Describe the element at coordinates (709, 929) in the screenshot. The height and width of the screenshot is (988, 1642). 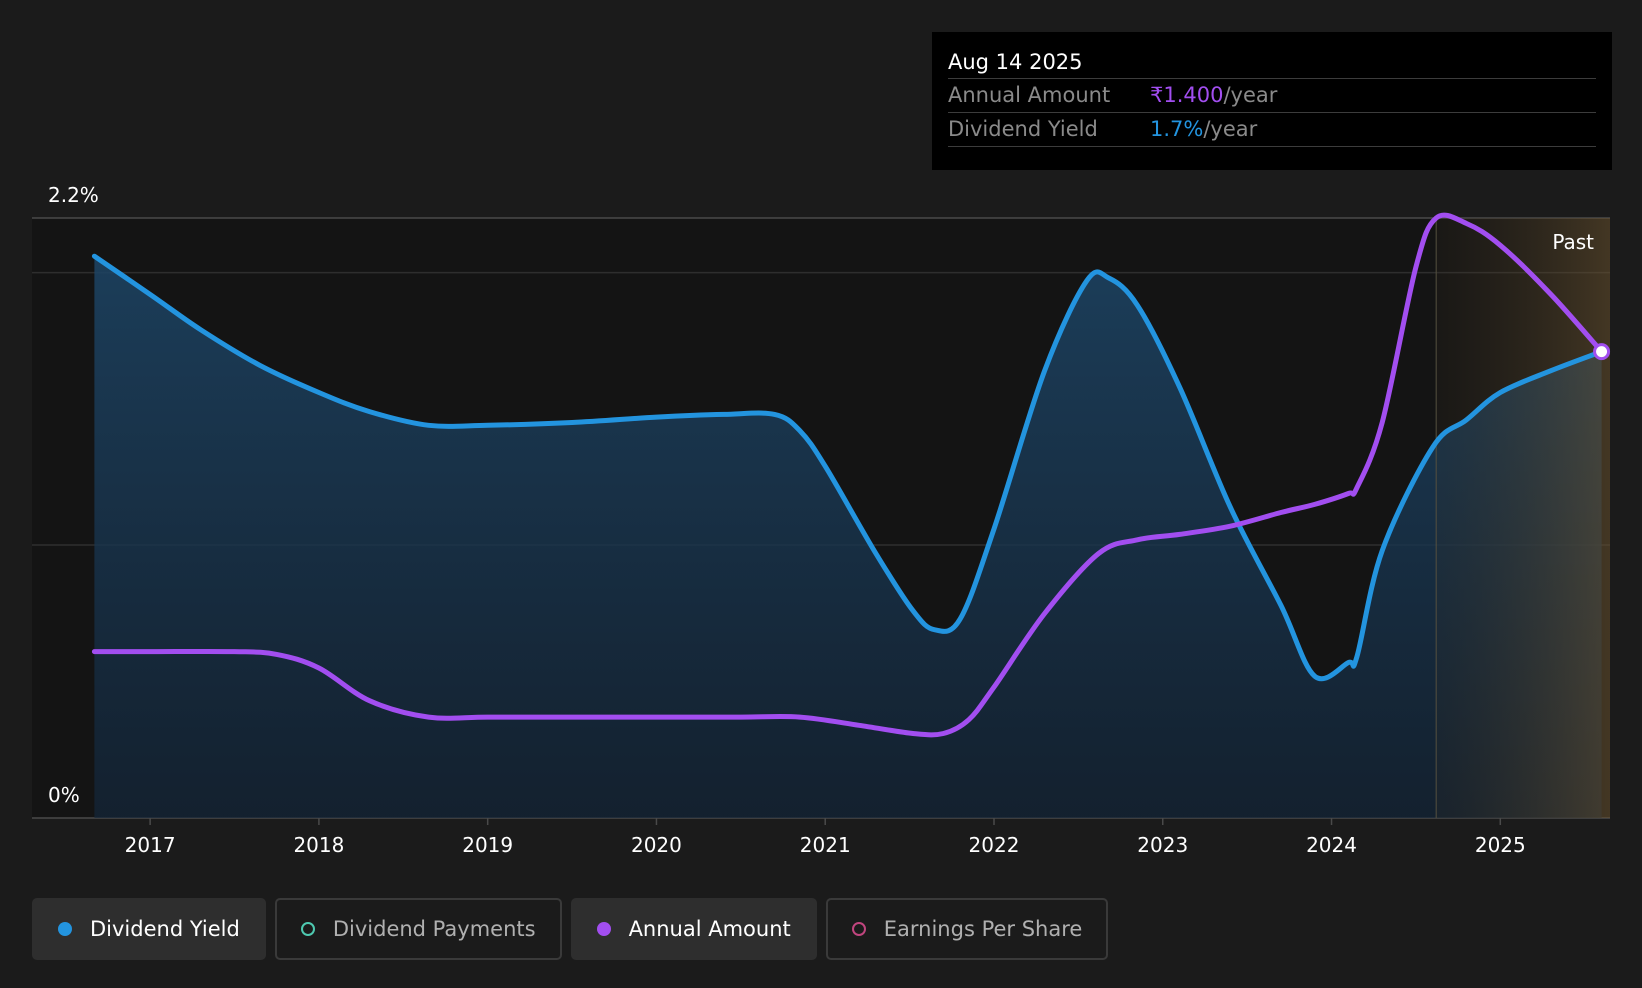
I see `legend-label: Annual Amount` at that location.